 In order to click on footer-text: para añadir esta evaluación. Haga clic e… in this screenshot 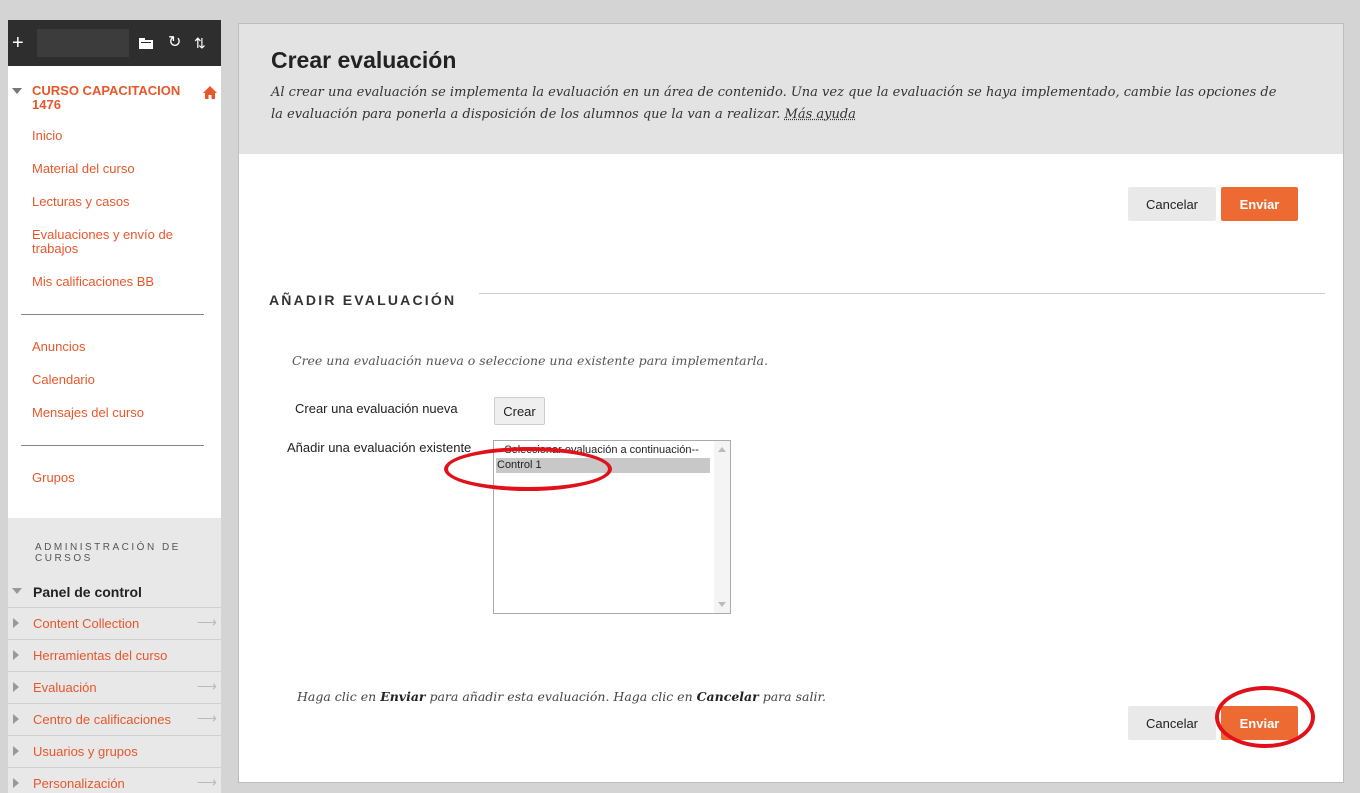, I will do `click(561, 696)`.